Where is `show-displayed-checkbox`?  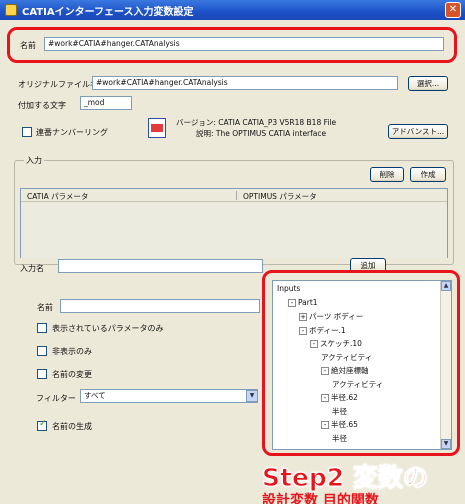 show-displayed-checkbox is located at coordinates (42, 328).